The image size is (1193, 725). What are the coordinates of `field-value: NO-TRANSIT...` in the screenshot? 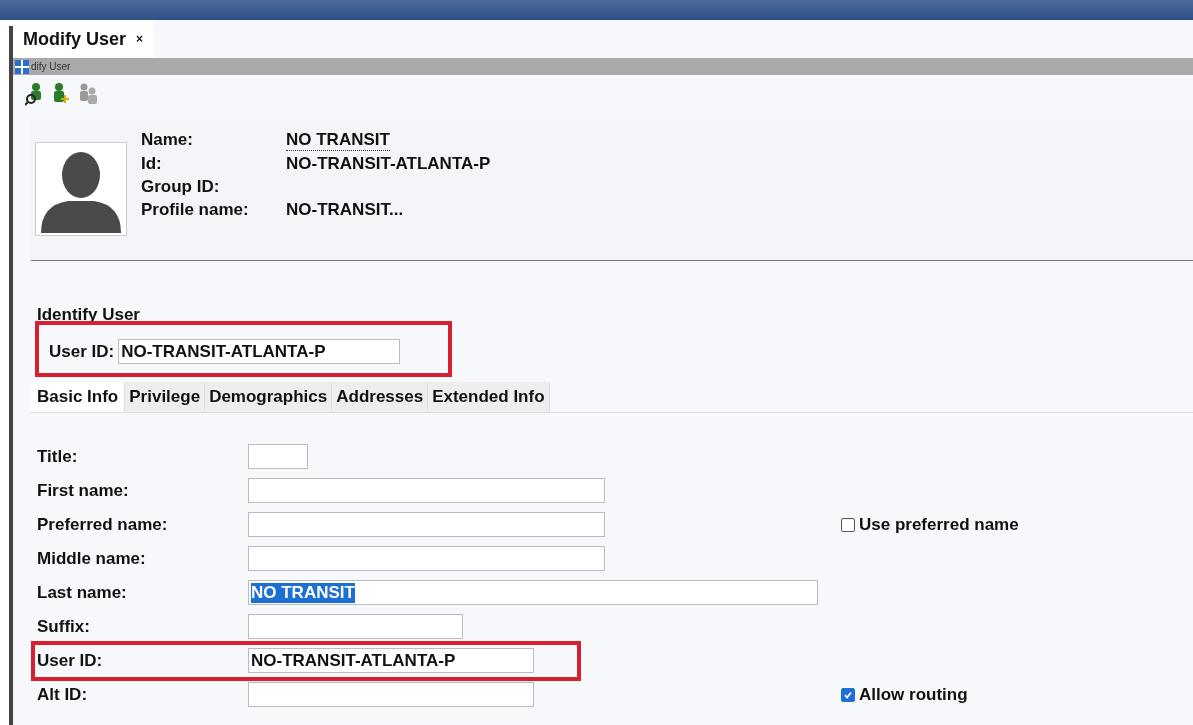 It's located at (345, 210).